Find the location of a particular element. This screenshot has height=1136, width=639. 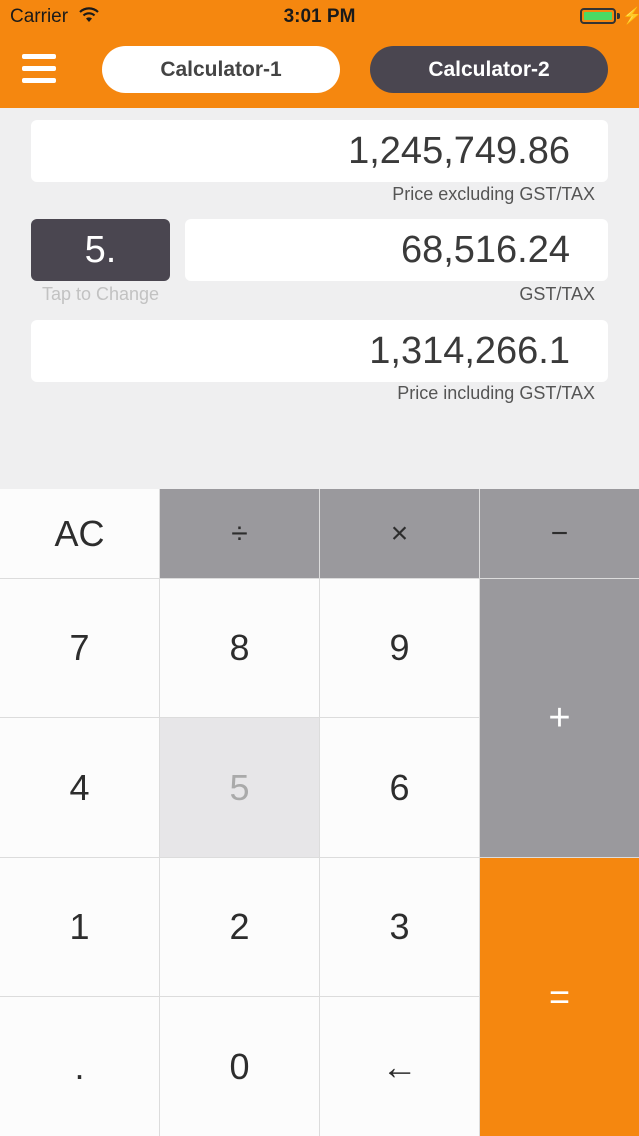

digit-7-button: 7 is located at coordinates (79, 648).